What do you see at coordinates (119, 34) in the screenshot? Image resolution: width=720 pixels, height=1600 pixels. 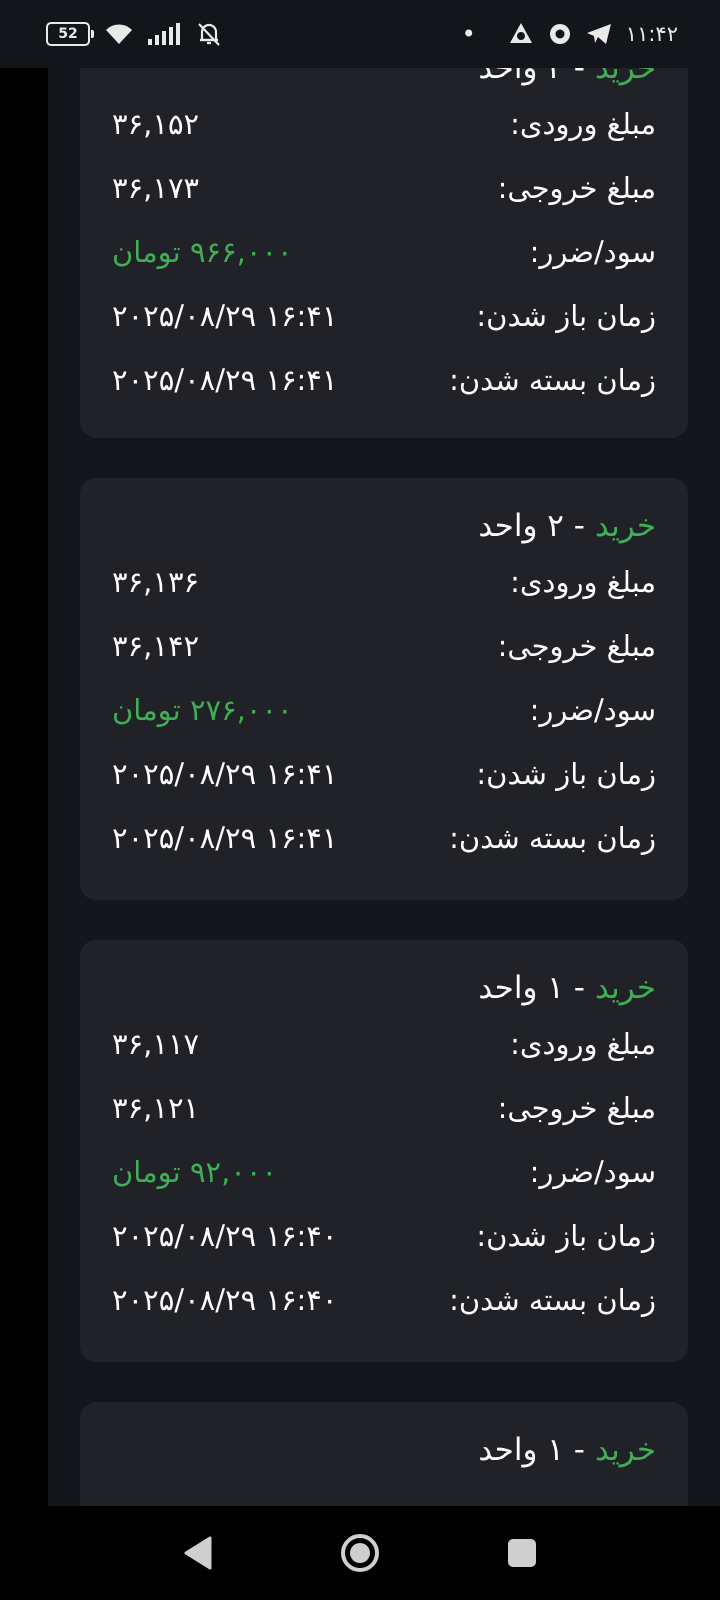 I see `wifi-icon` at bounding box center [119, 34].